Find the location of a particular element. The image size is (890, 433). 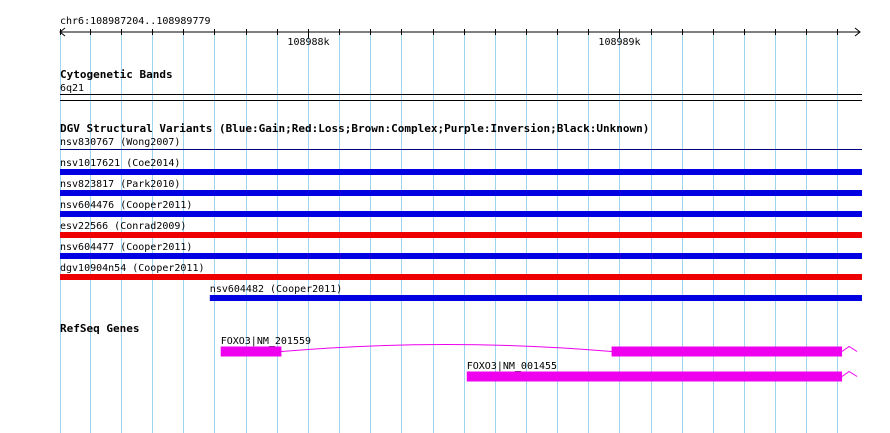

variant-label: nsv604476 (Cooper2011) is located at coordinates (126, 205).